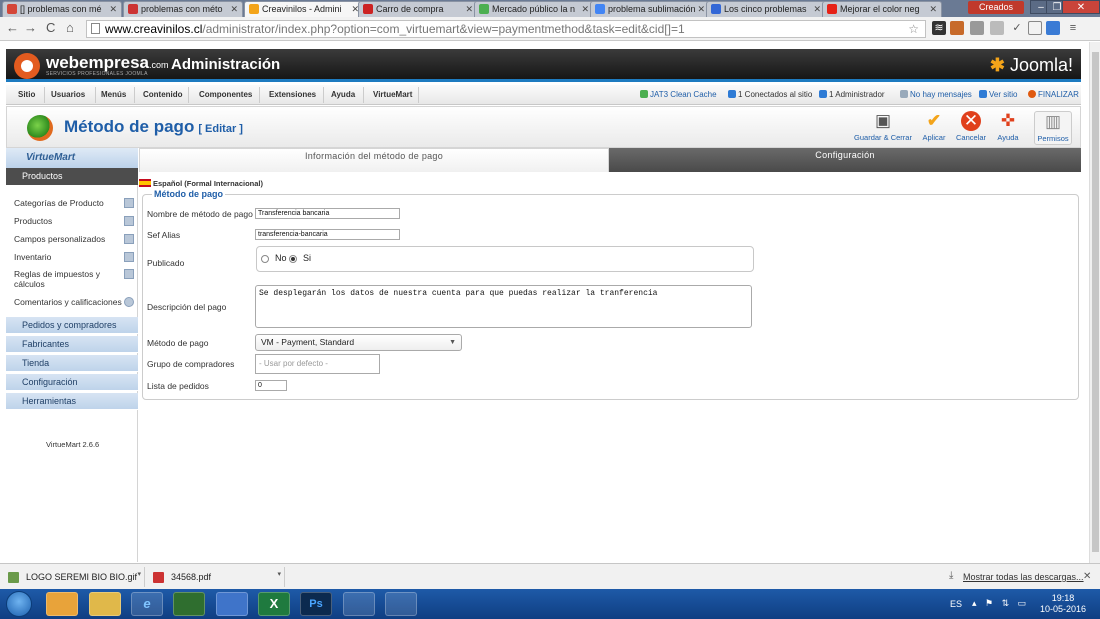  I want to click on description-label: Descripción del pago, so click(187, 307).